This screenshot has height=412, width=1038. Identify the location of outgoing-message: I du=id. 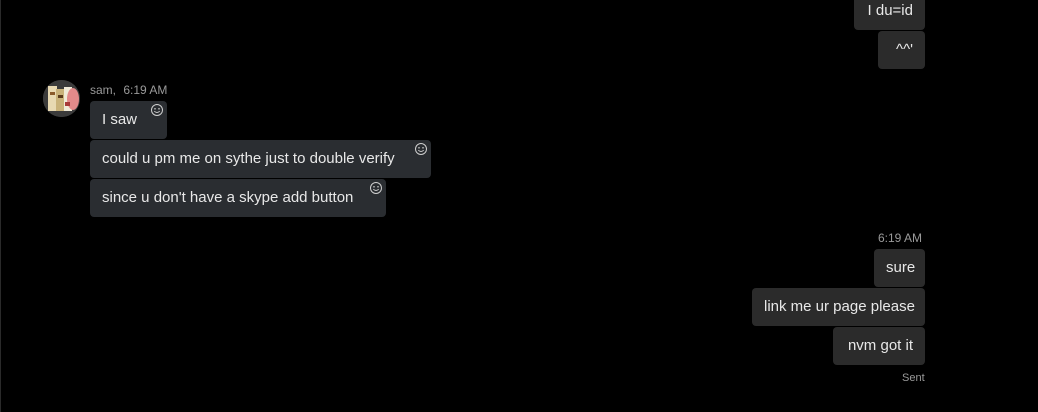
(889, 15).